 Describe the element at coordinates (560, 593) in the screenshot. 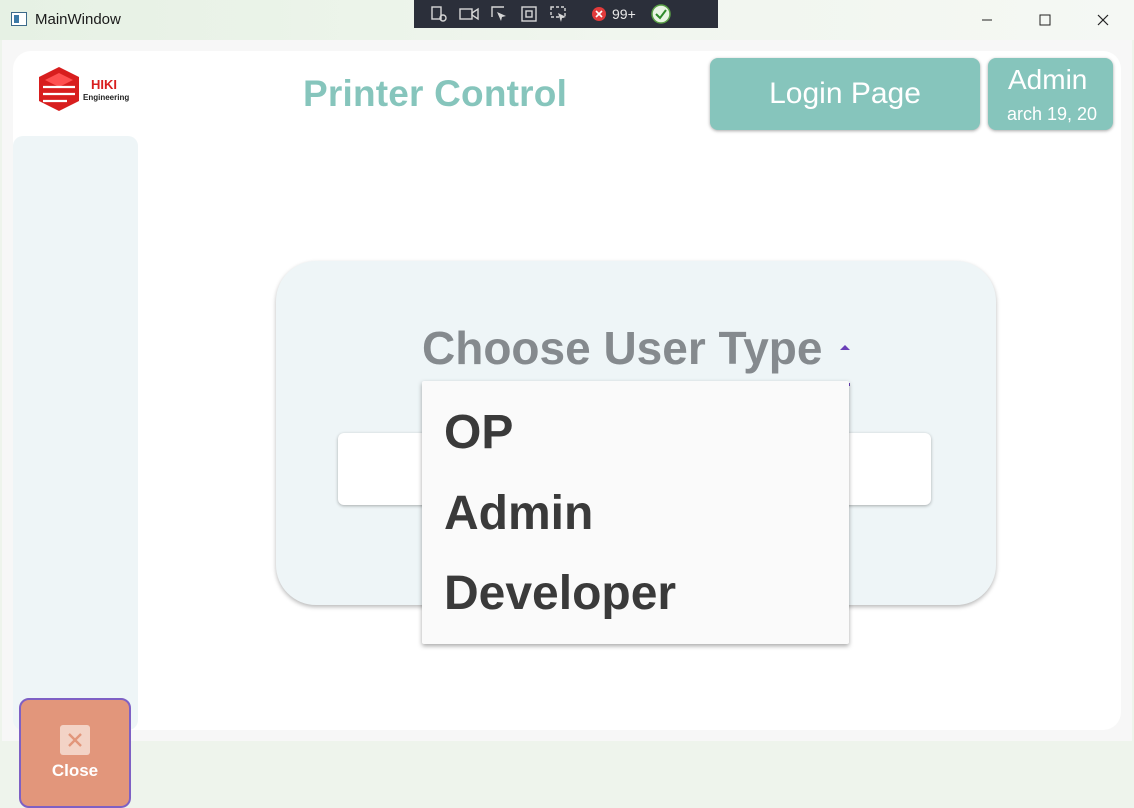

I see `option-developer: Developer` at that location.